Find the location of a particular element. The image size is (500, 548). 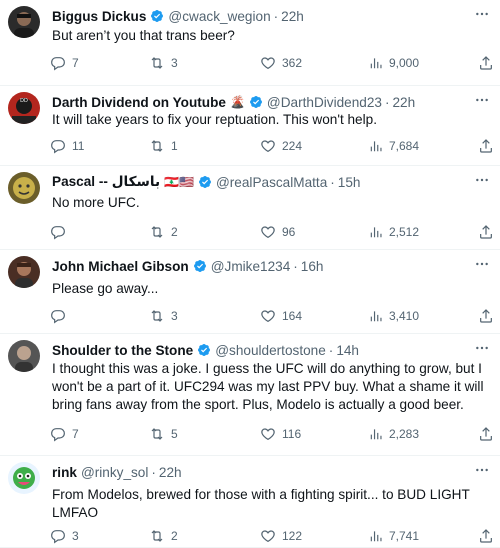

reply-count: 3 is located at coordinates (75, 536).